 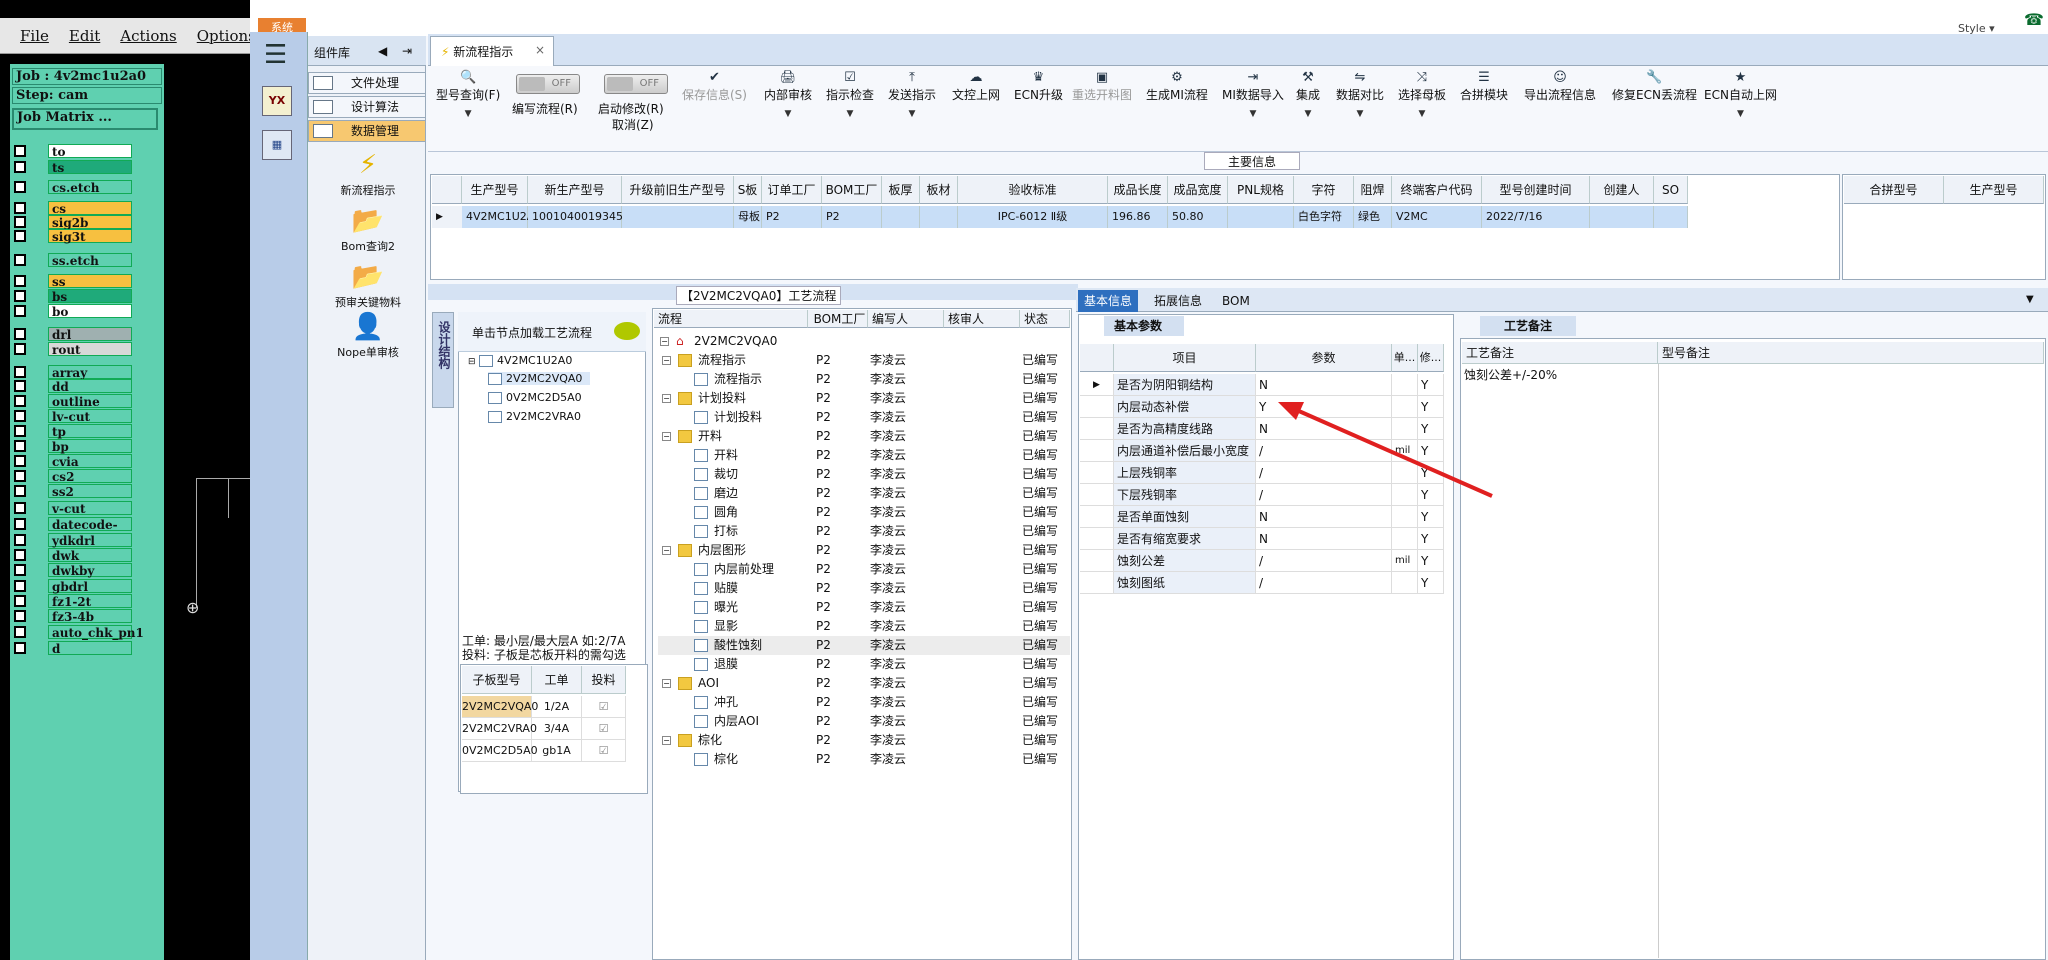 I want to click on layer-row: datecode-pbo, so click(x=73, y=531).